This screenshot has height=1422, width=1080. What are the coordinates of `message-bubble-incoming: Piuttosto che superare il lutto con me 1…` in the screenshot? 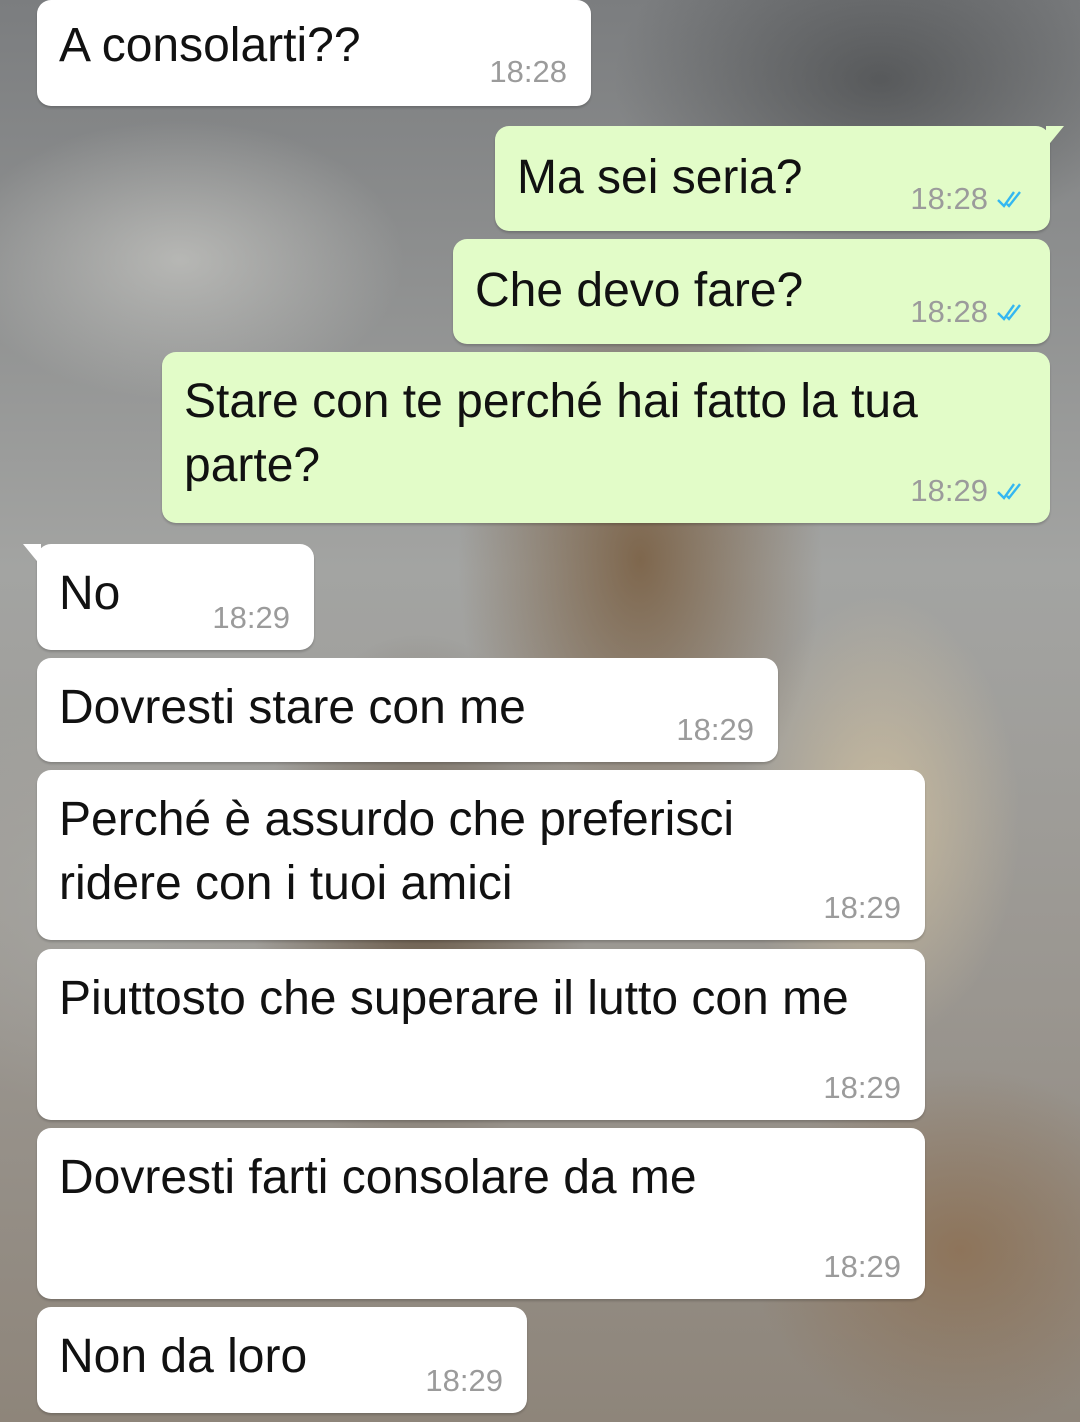 It's located at (481, 1034).